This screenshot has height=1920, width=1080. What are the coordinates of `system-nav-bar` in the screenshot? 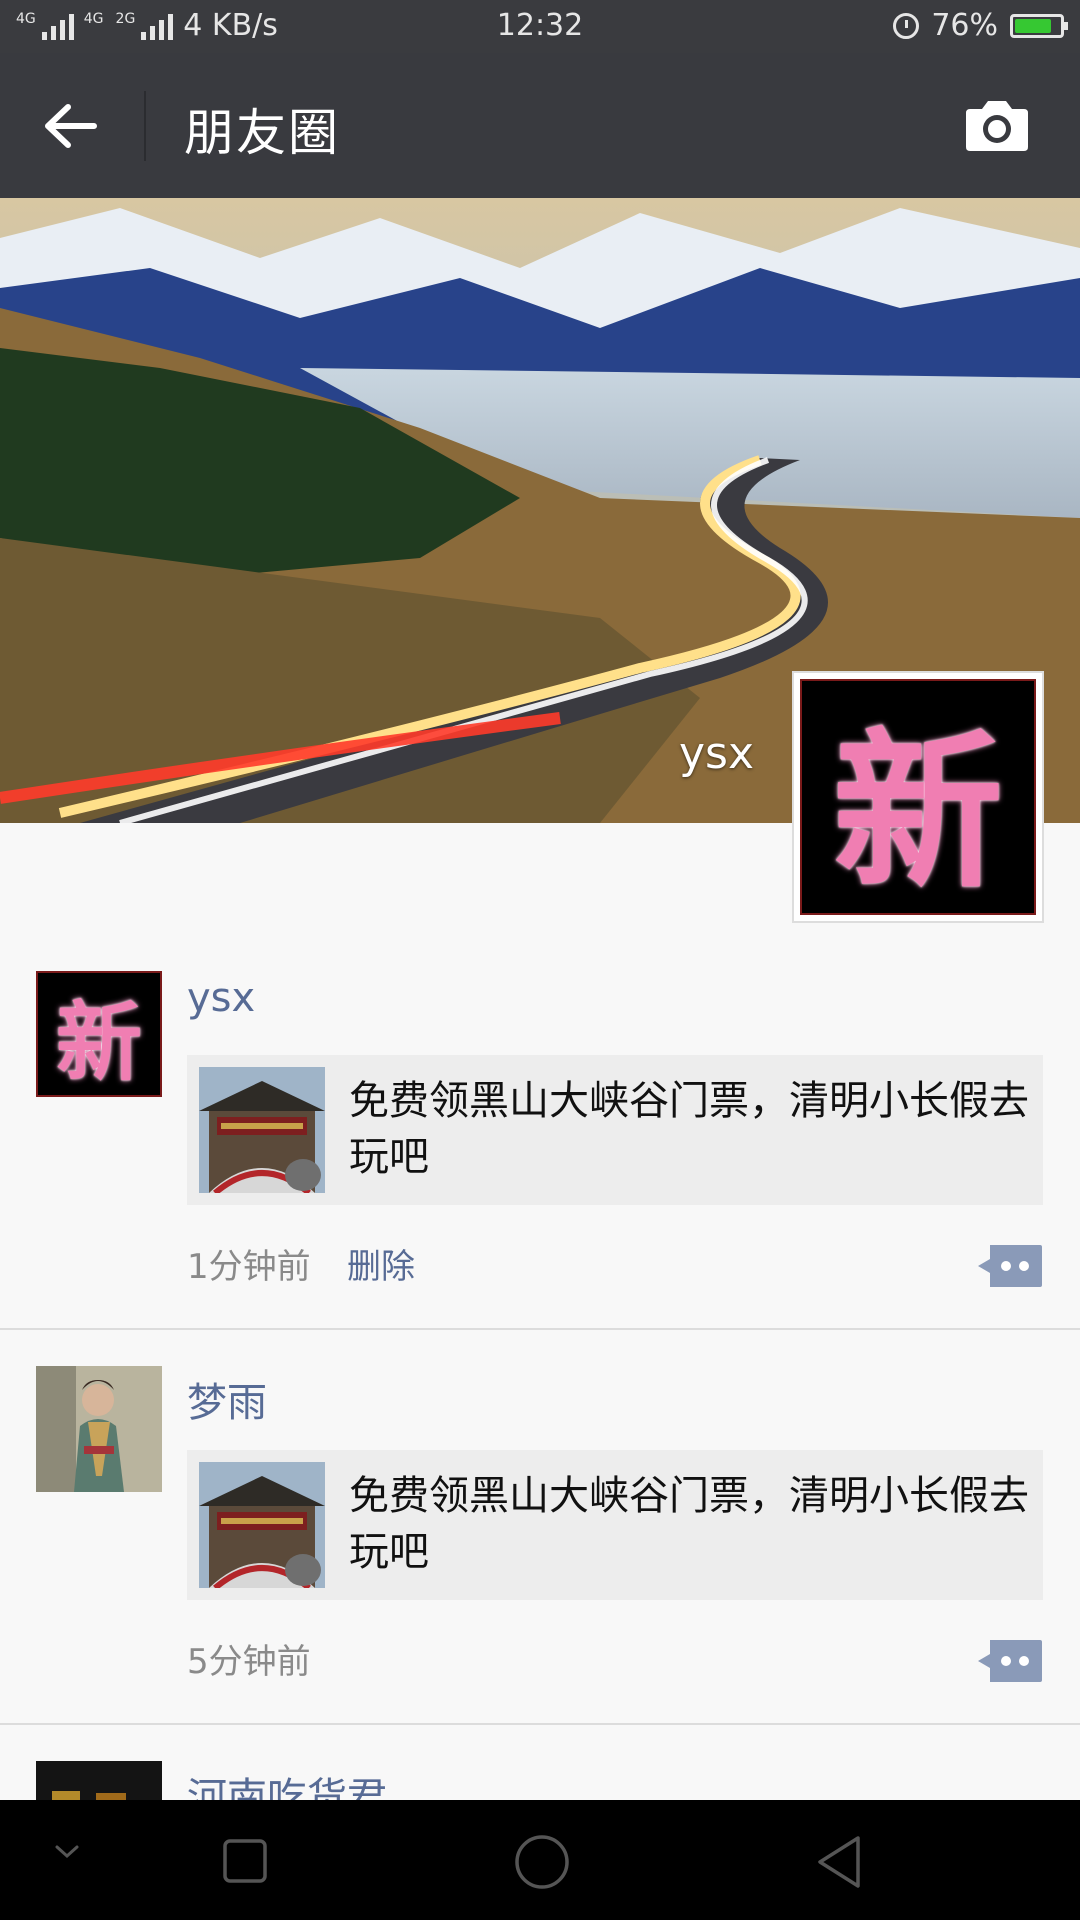 It's located at (540, 1860).